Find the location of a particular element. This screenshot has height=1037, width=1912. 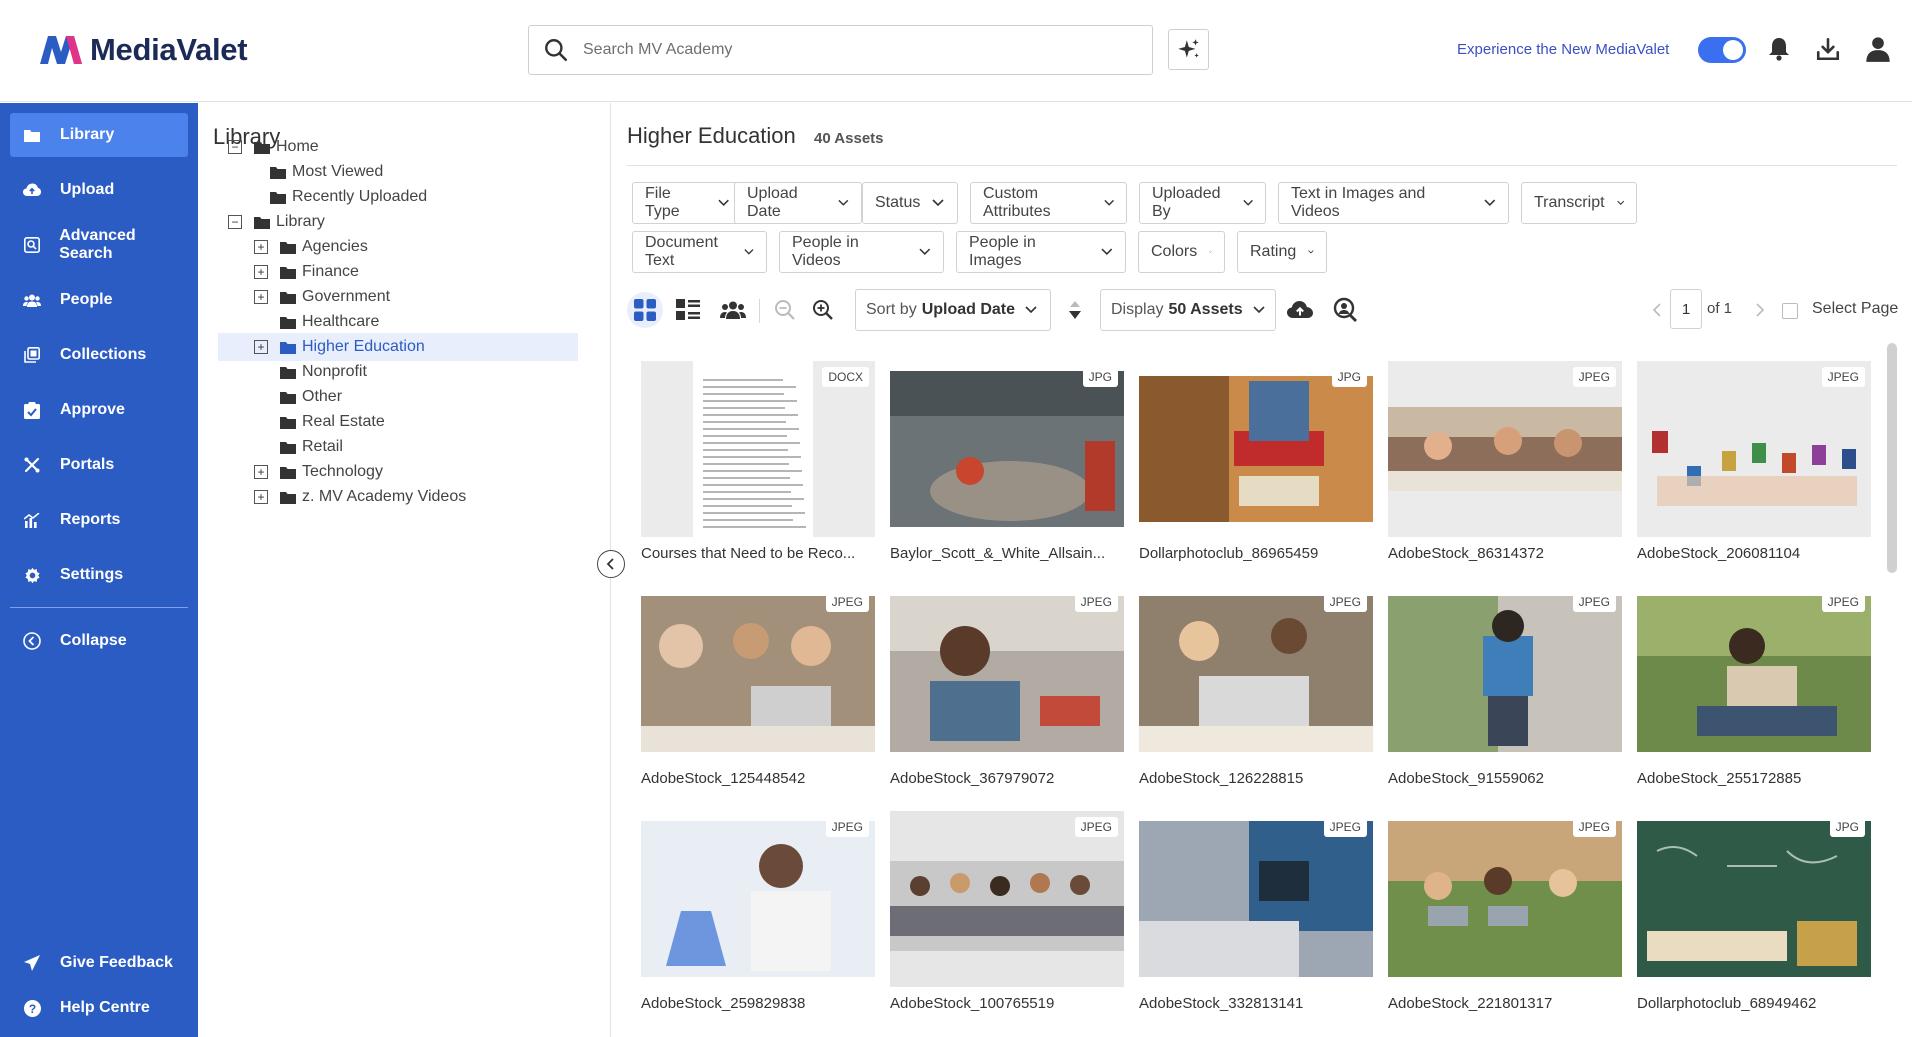

filter-dropdown: Text in Images and Videos is located at coordinates (1393, 203).